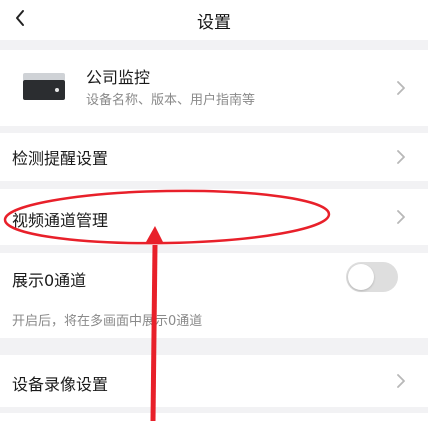 The width and height of the screenshot is (428, 421). Describe the element at coordinates (214, 23) in the screenshot. I see `page-title: 设置` at that location.